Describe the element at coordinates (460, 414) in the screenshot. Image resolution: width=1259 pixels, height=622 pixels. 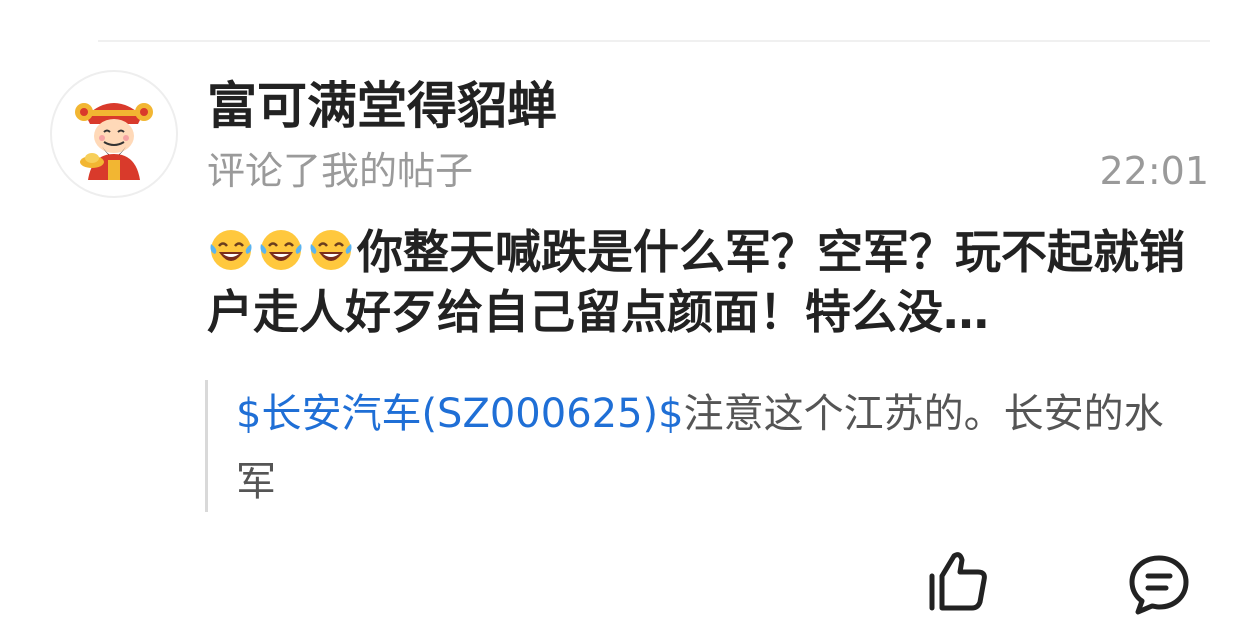
I see `stock-link: $长安汽车(SZ000625)$` at that location.